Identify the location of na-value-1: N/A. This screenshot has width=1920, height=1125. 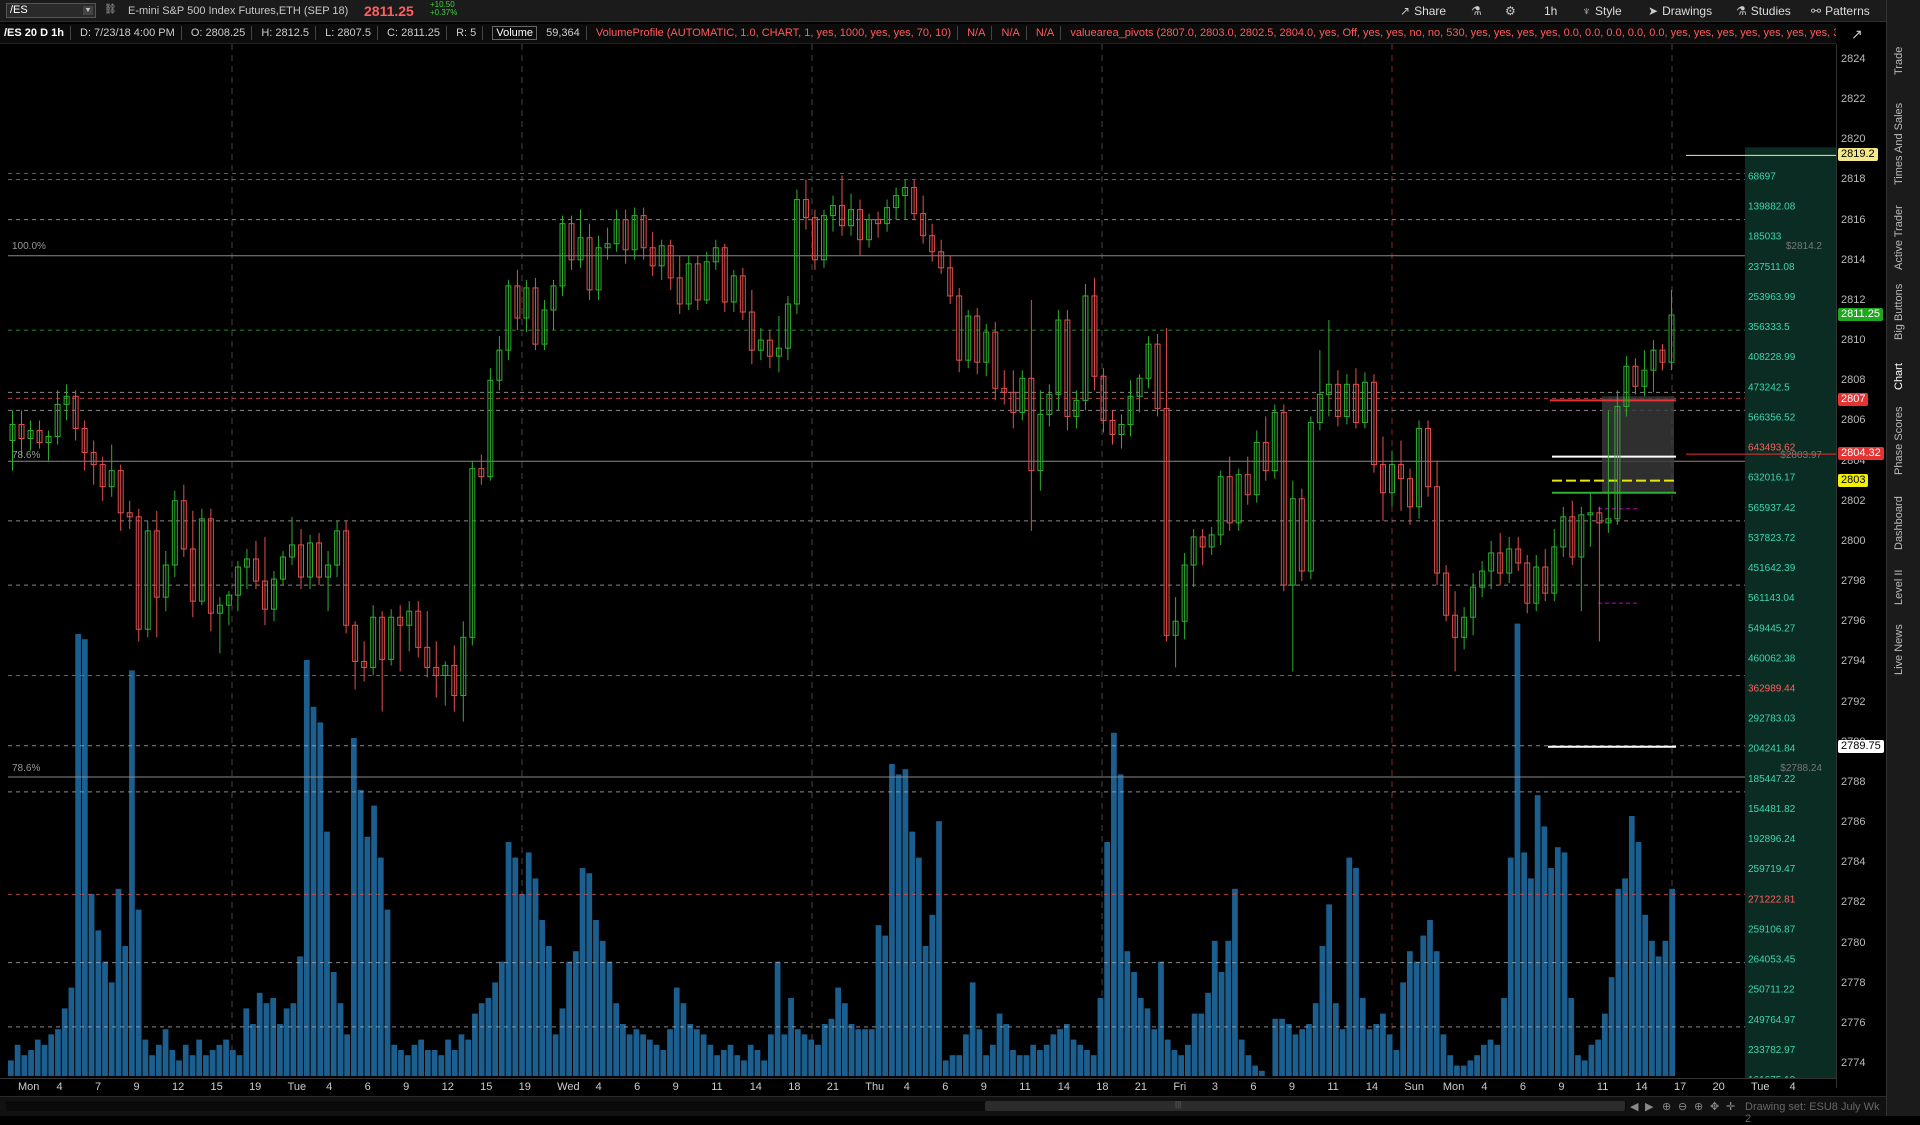
(976, 33).